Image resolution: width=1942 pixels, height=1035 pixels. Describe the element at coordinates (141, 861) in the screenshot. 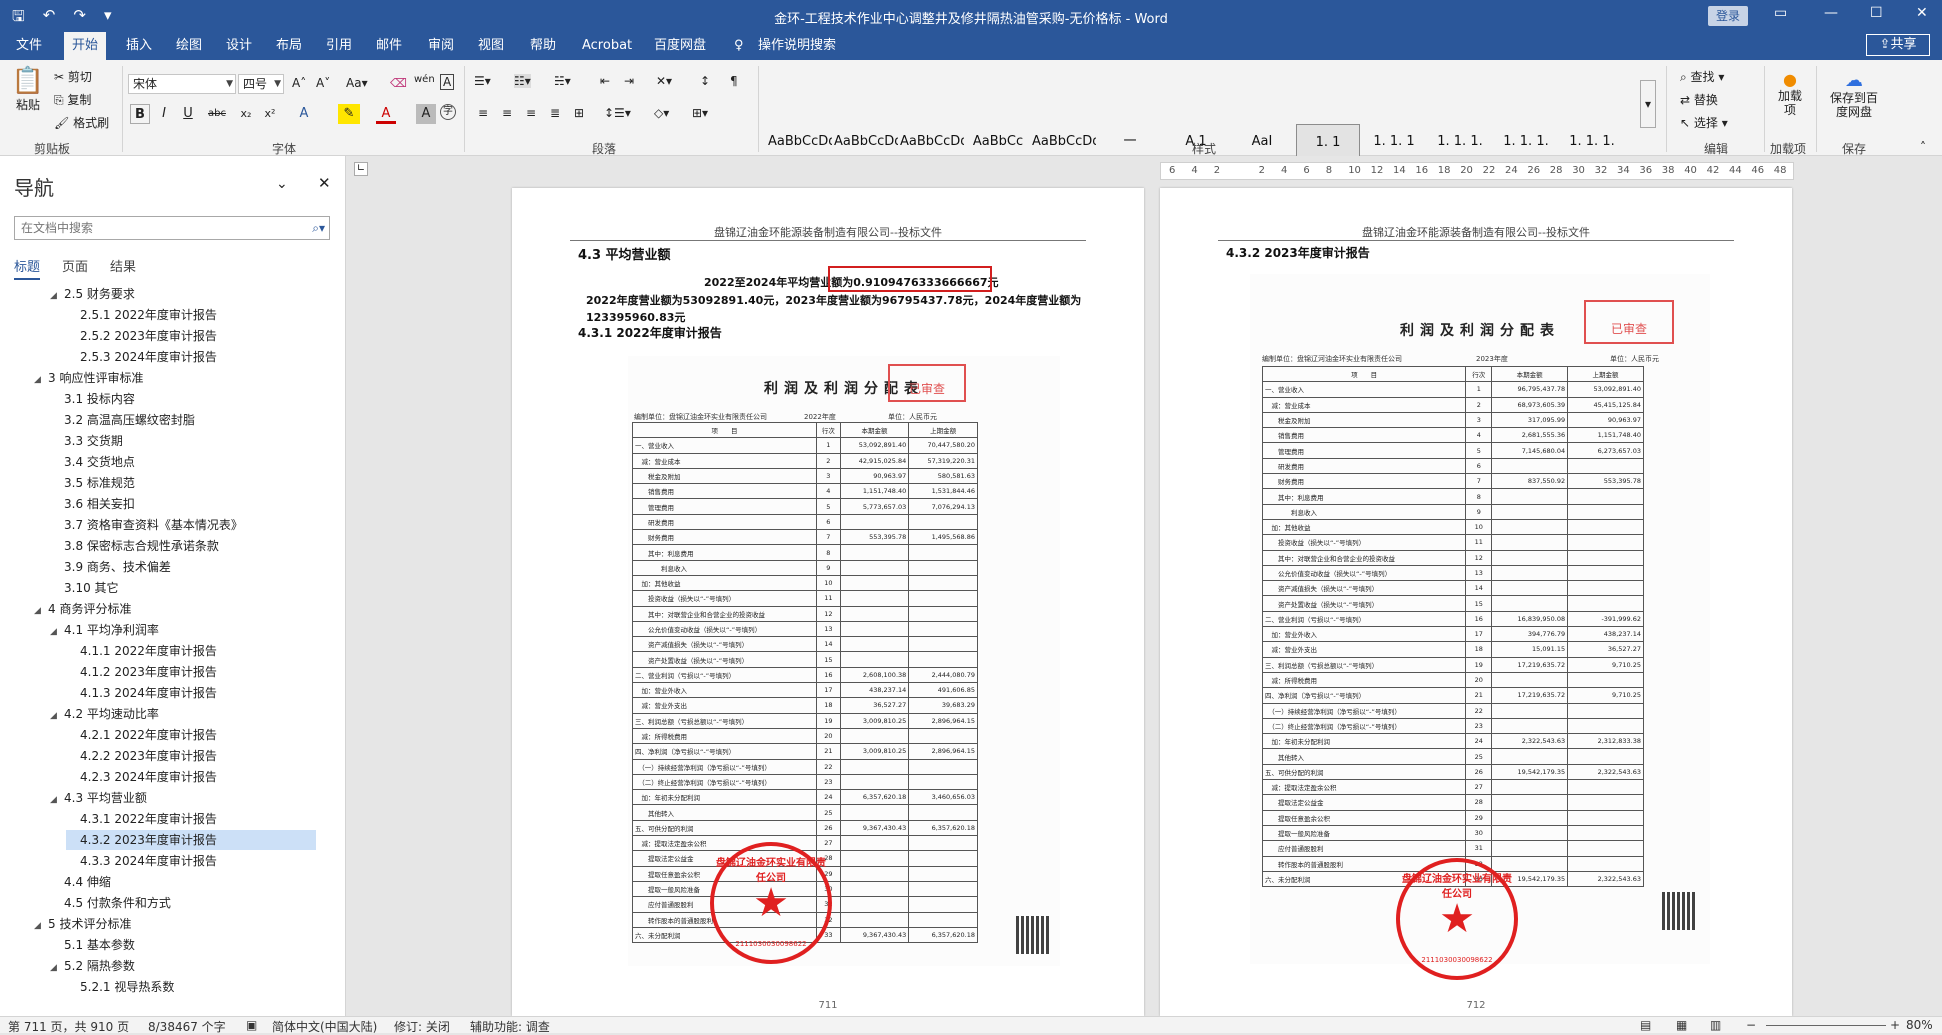

I see `nav-heading-item: 4.3.3 2024年度审计报告` at that location.